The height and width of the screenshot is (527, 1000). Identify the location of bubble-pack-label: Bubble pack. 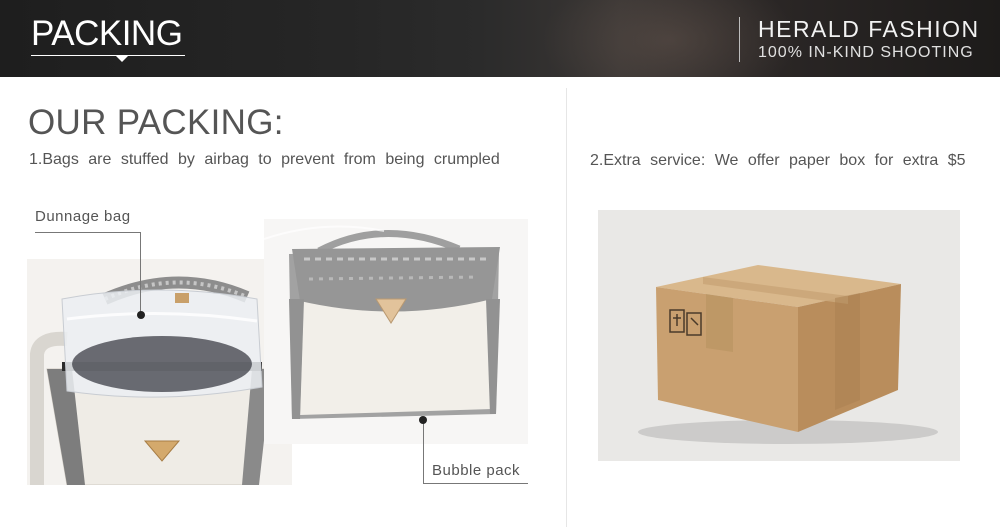
(476, 470).